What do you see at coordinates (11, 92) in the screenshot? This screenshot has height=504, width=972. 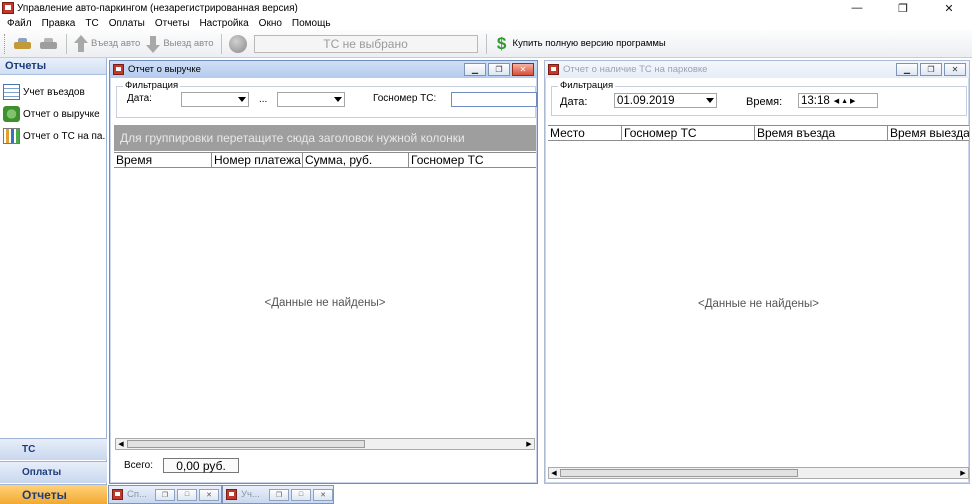 I see `table-icon` at bounding box center [11, 92].